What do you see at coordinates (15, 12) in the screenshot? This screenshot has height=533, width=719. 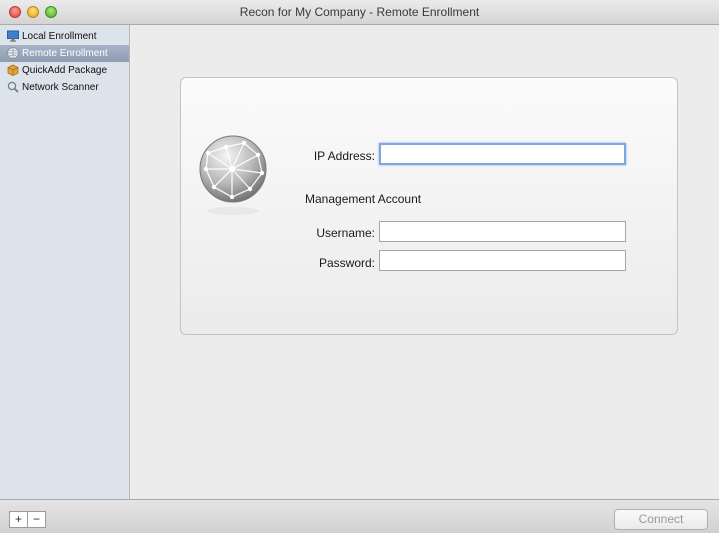 I see `close-window-button` at bounding box center [15, 12].